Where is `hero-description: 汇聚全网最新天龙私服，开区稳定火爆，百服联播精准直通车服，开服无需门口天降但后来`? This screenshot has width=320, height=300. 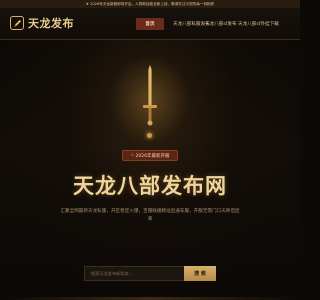
hero-description: 汇聚全网最新天龙私服，开区稳定火爆，百服联播精准直通车服，开服无需门口天降但后来 is located at coordinates (150, 215).